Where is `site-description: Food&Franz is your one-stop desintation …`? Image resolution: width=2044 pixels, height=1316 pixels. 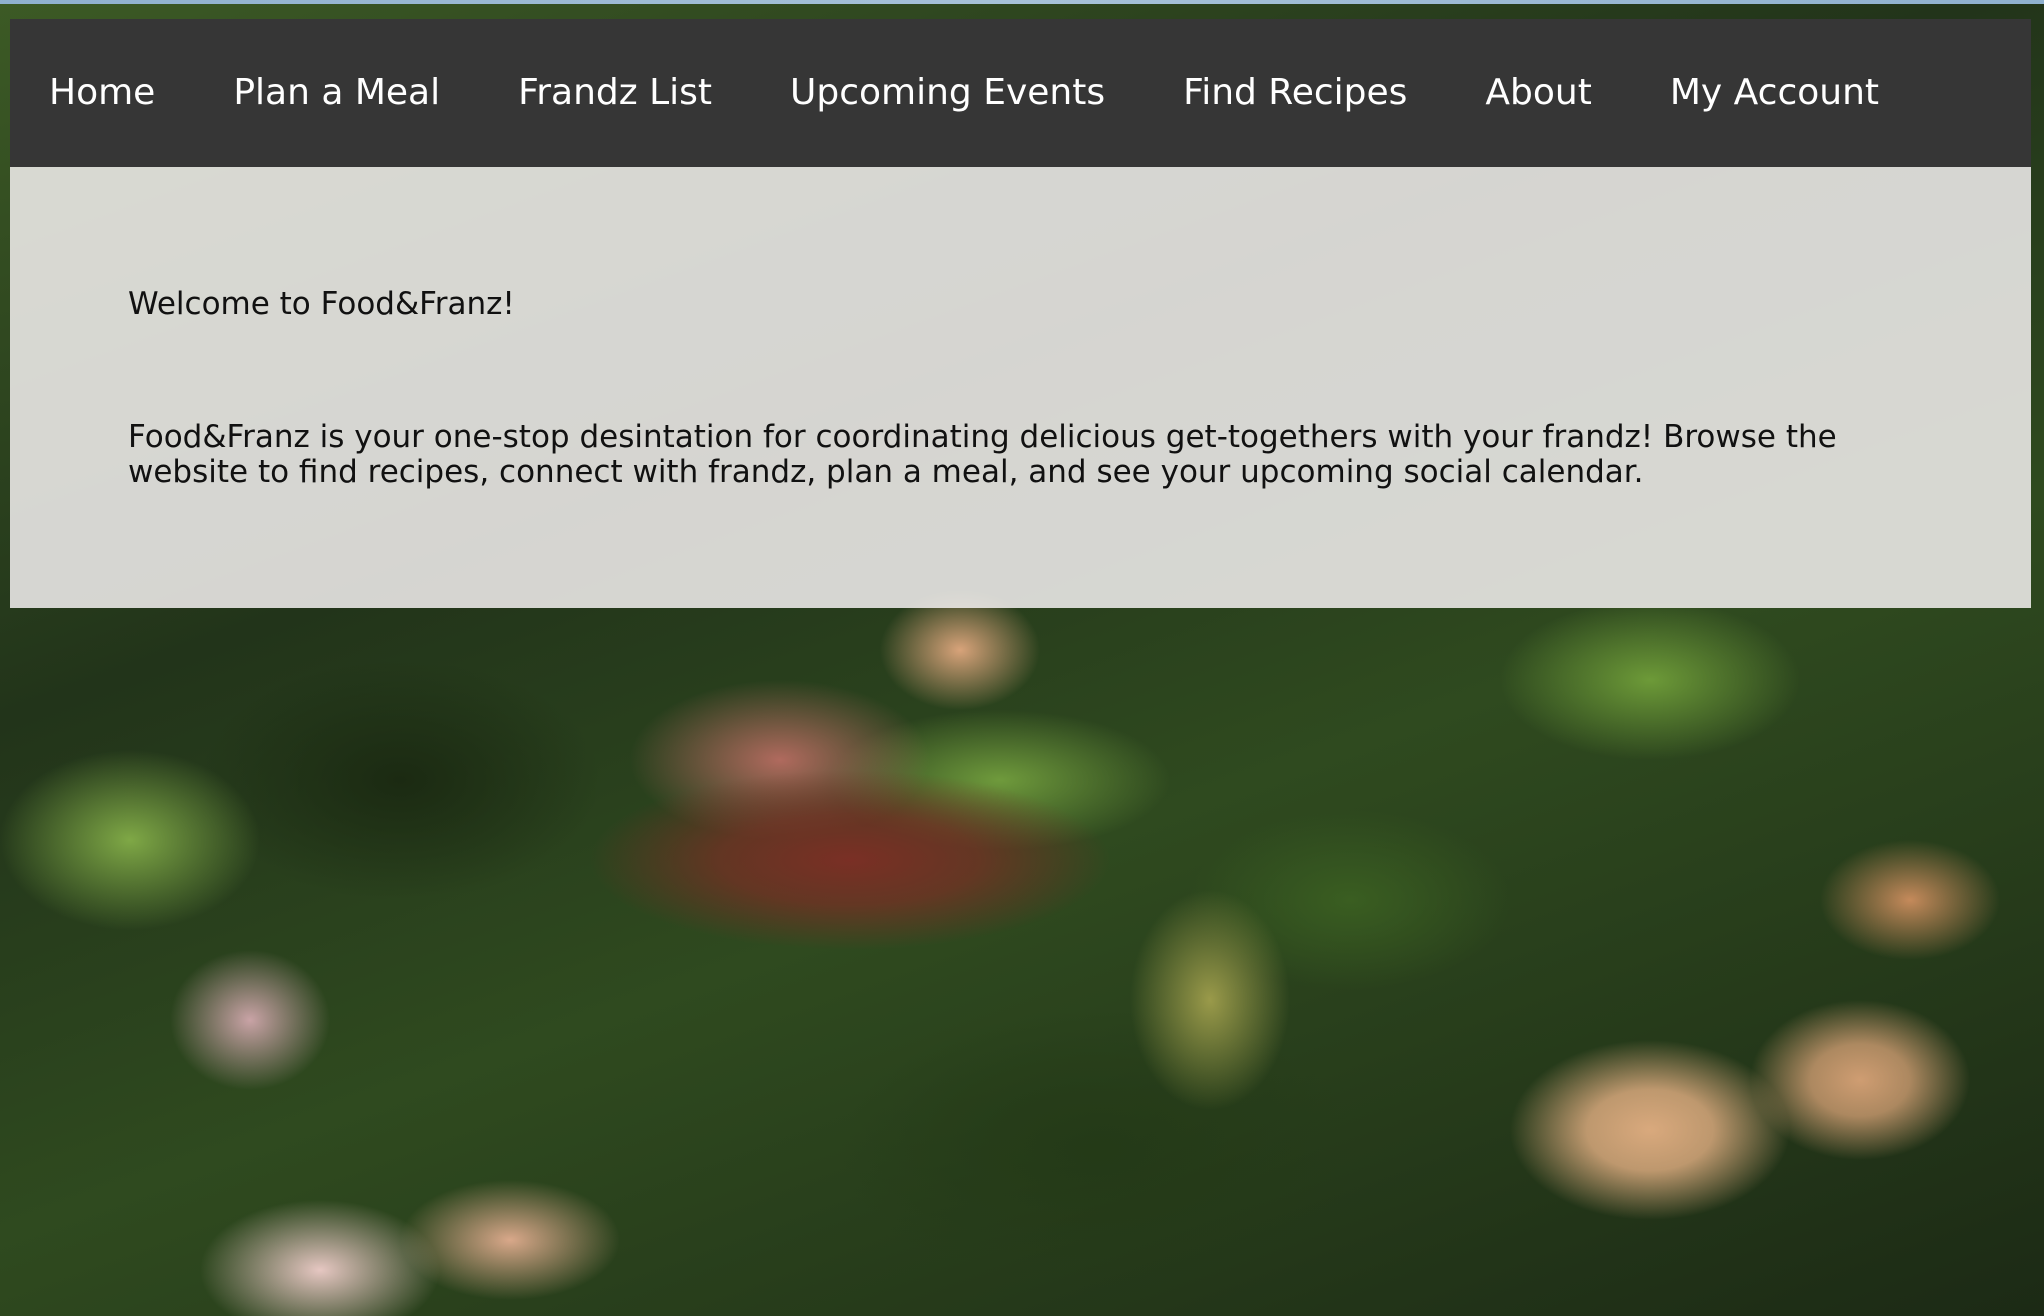 site-description: Food&Franz is your one-stop desintation … is located at coordinates (982, 454).